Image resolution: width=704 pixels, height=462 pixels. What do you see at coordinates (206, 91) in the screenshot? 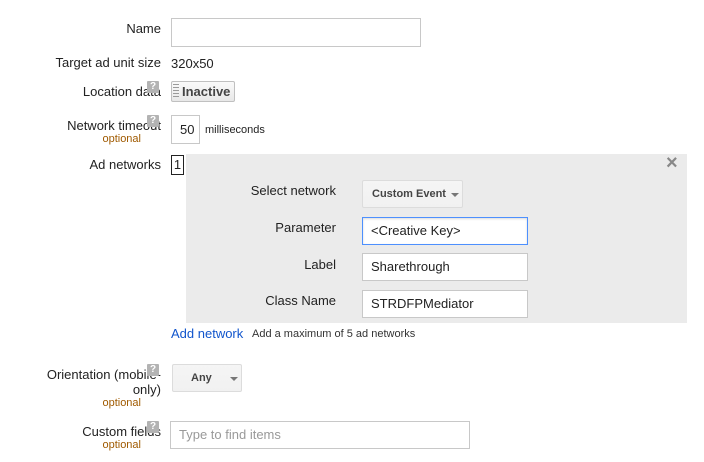
I see `location-toggle-label: Inactive` at bounding box center [206, 91].